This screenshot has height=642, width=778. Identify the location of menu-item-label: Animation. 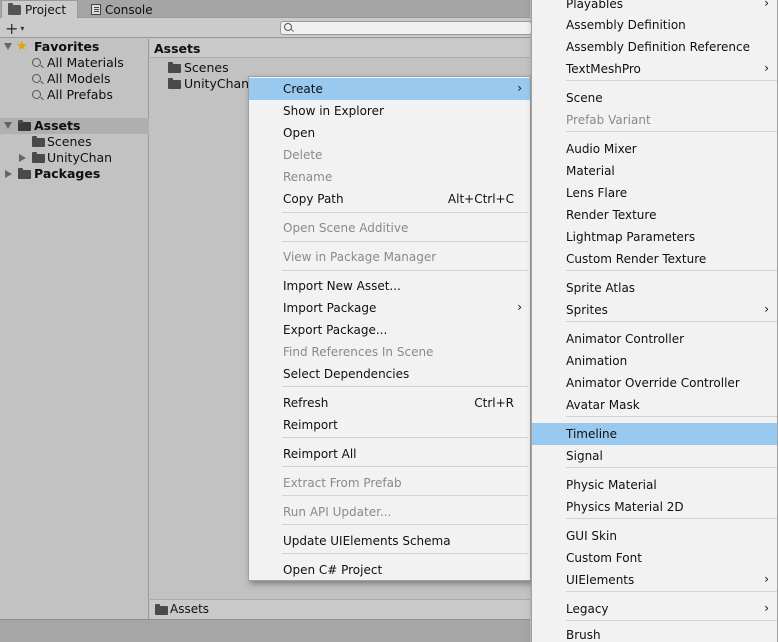
(597, 361).